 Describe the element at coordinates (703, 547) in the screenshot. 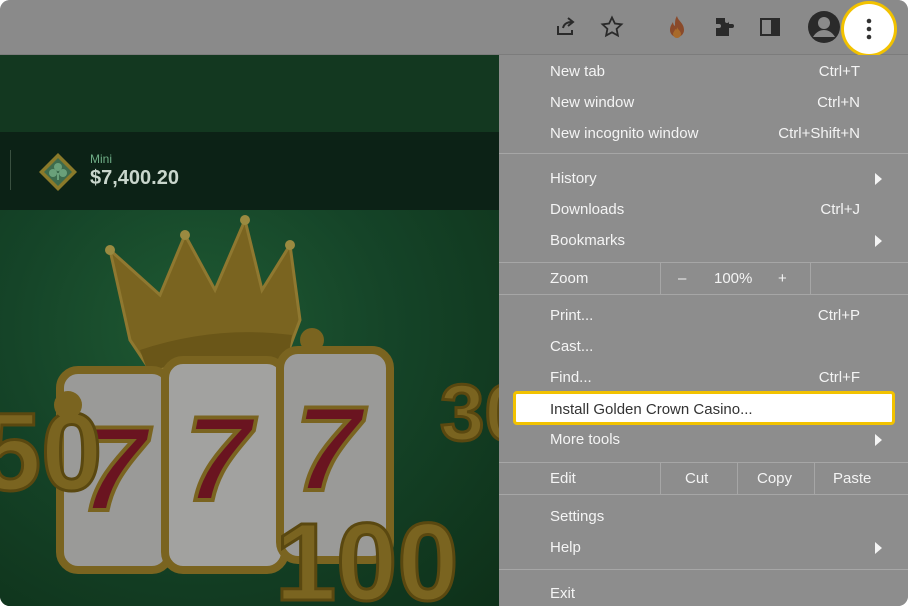

I see `menu-item-help: Help` at that location.